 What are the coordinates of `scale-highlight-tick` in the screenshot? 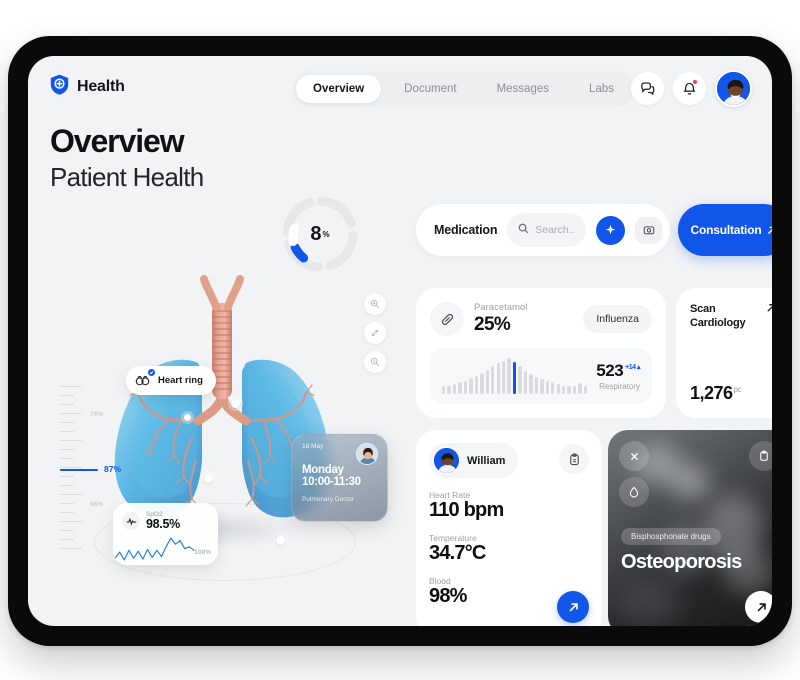 It's located at (79, 470).